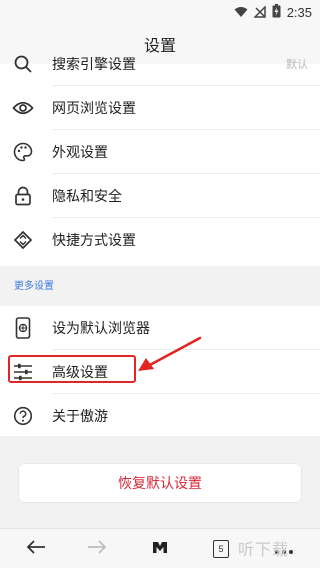  I want to click on eye-icon, so click(23, 108).